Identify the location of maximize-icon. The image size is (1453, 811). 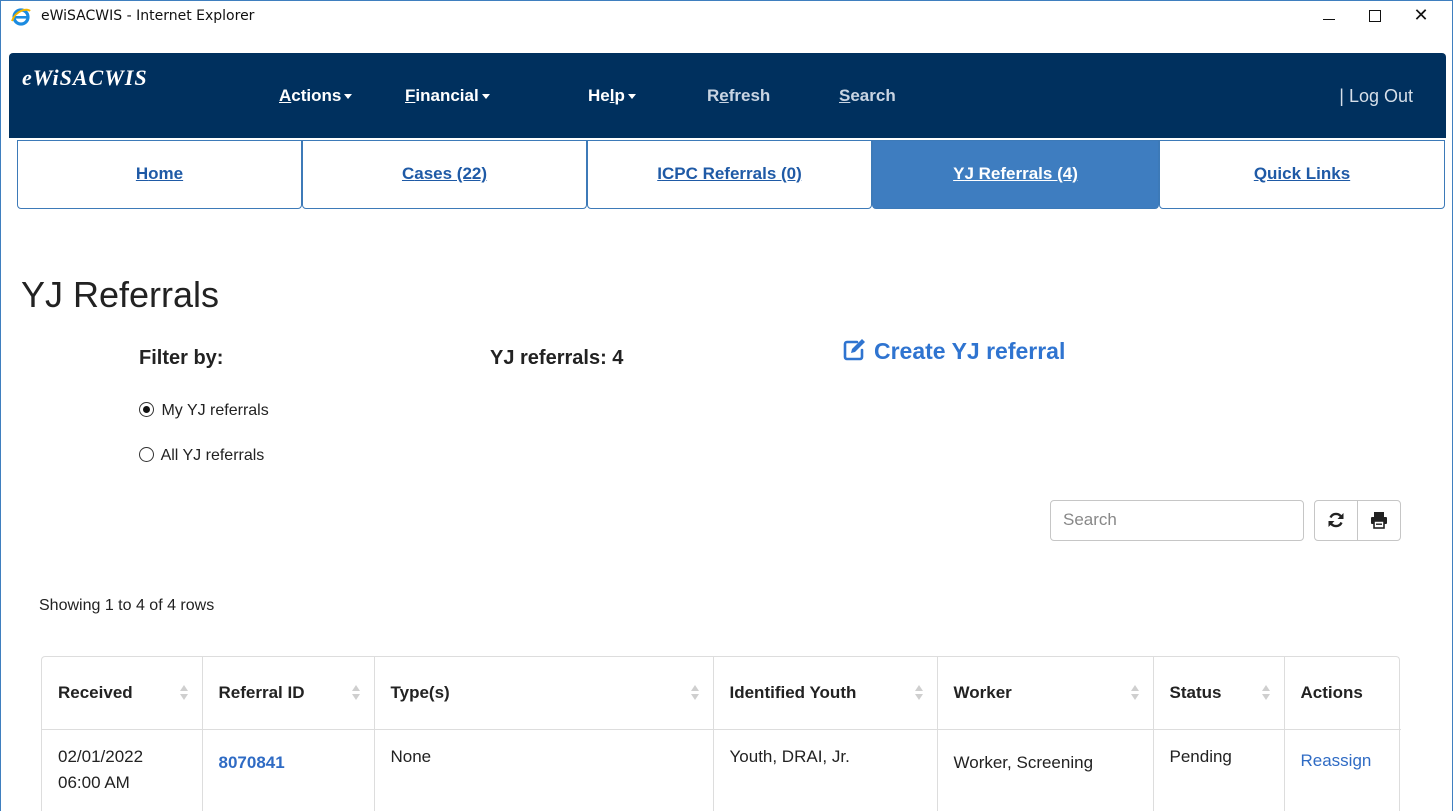
(1375, 16).